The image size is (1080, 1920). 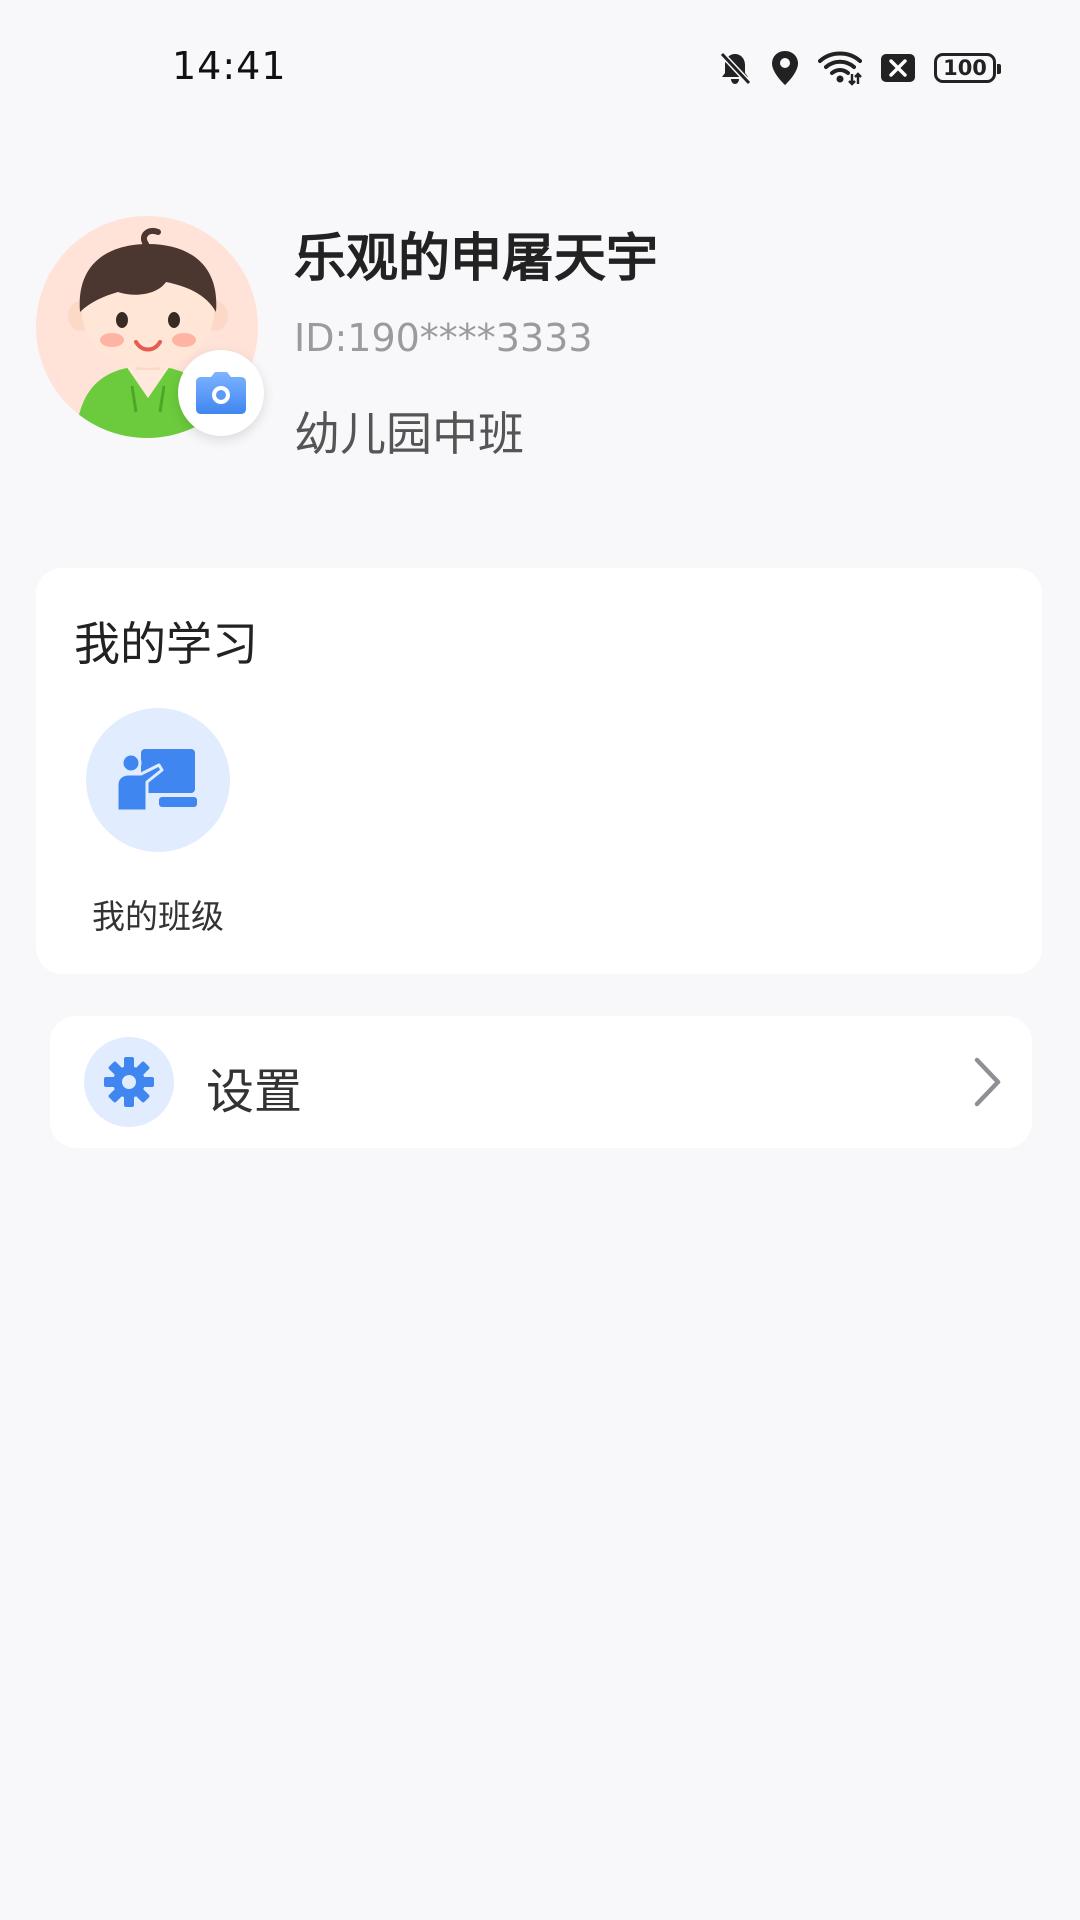 I want to click on my-class-button: 我的班级, so click(x=148, y=828).